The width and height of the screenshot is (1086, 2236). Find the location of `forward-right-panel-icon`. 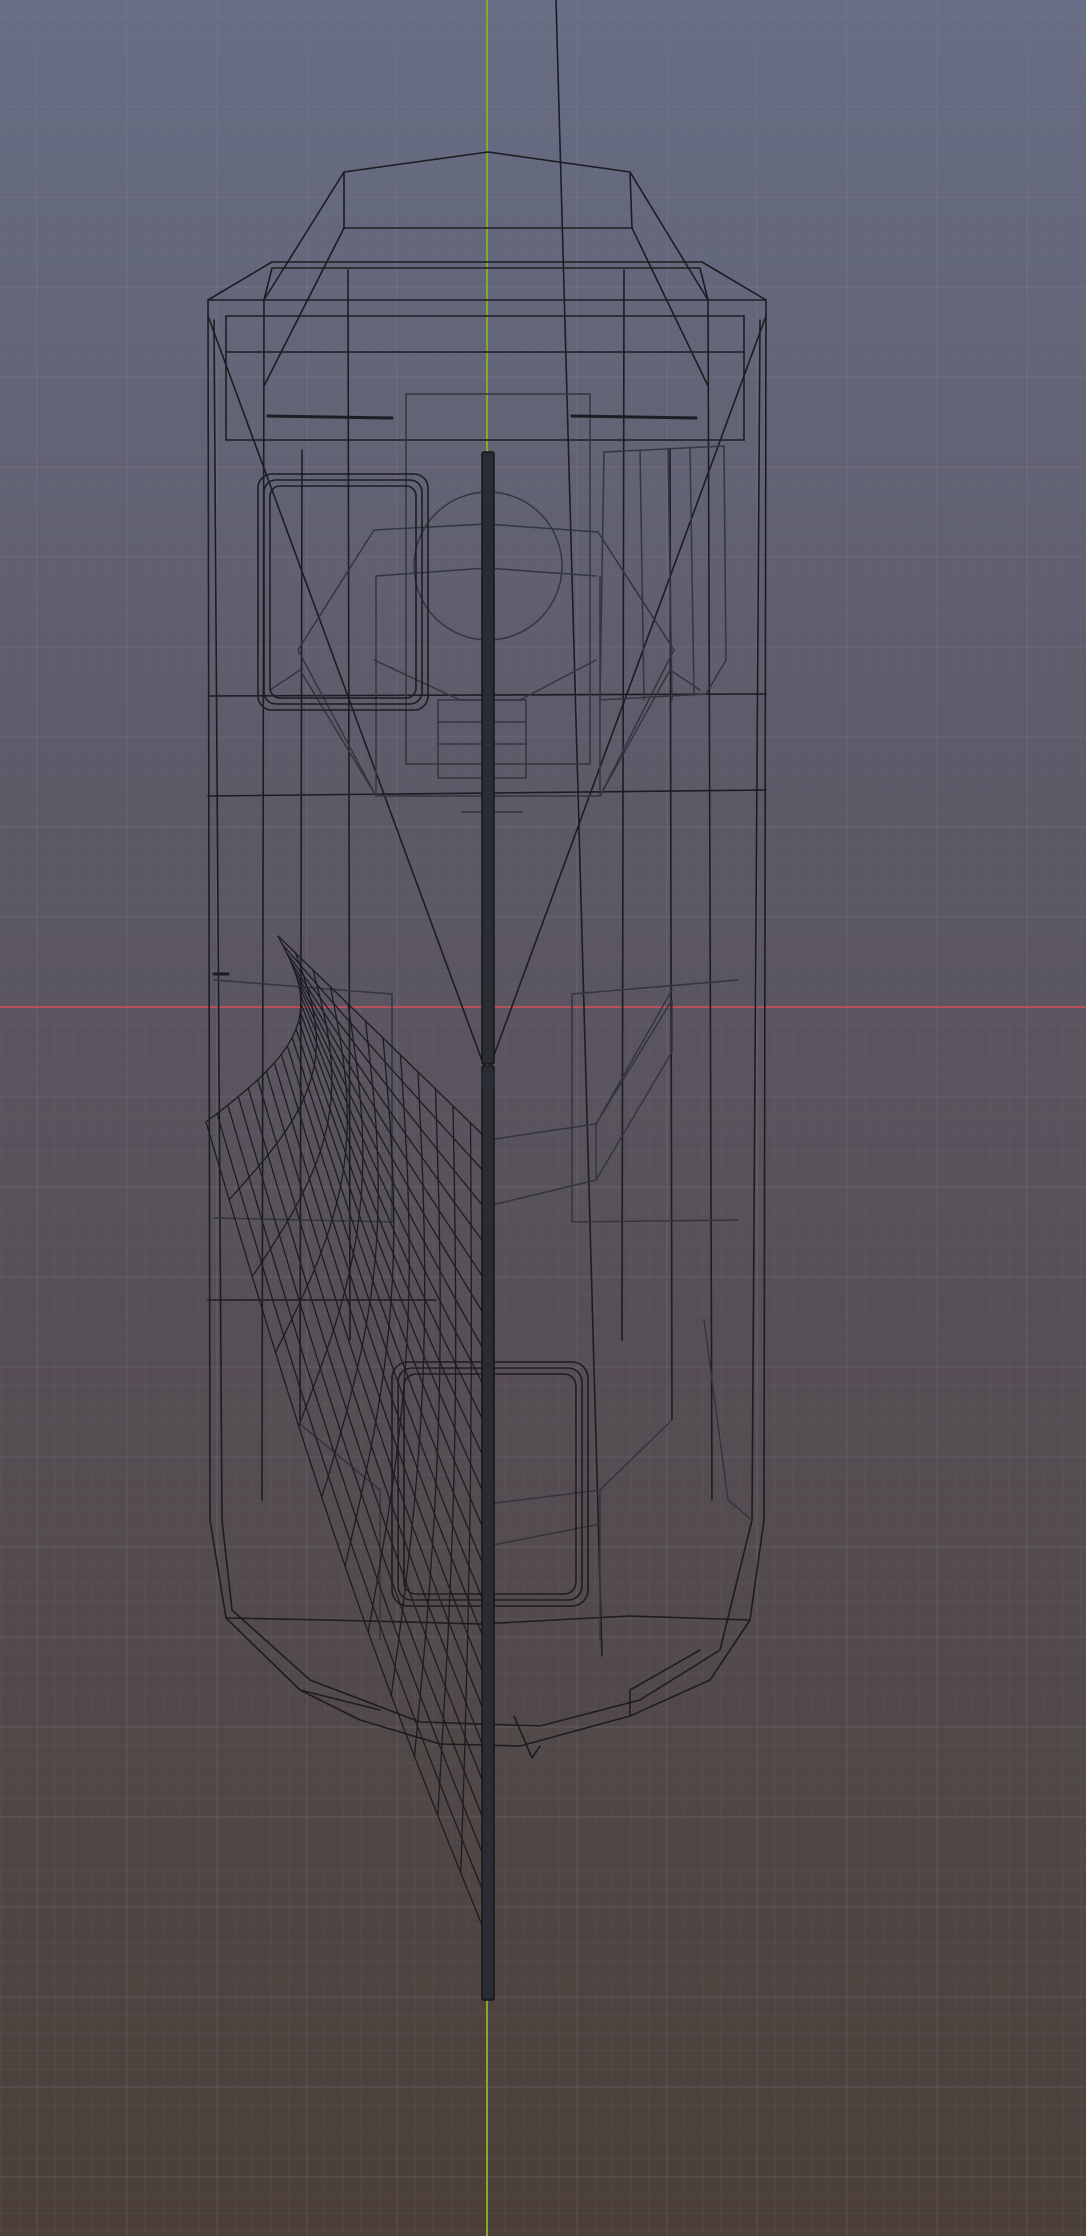

forward-right-panel-icon is located at coordinates (663, 573).